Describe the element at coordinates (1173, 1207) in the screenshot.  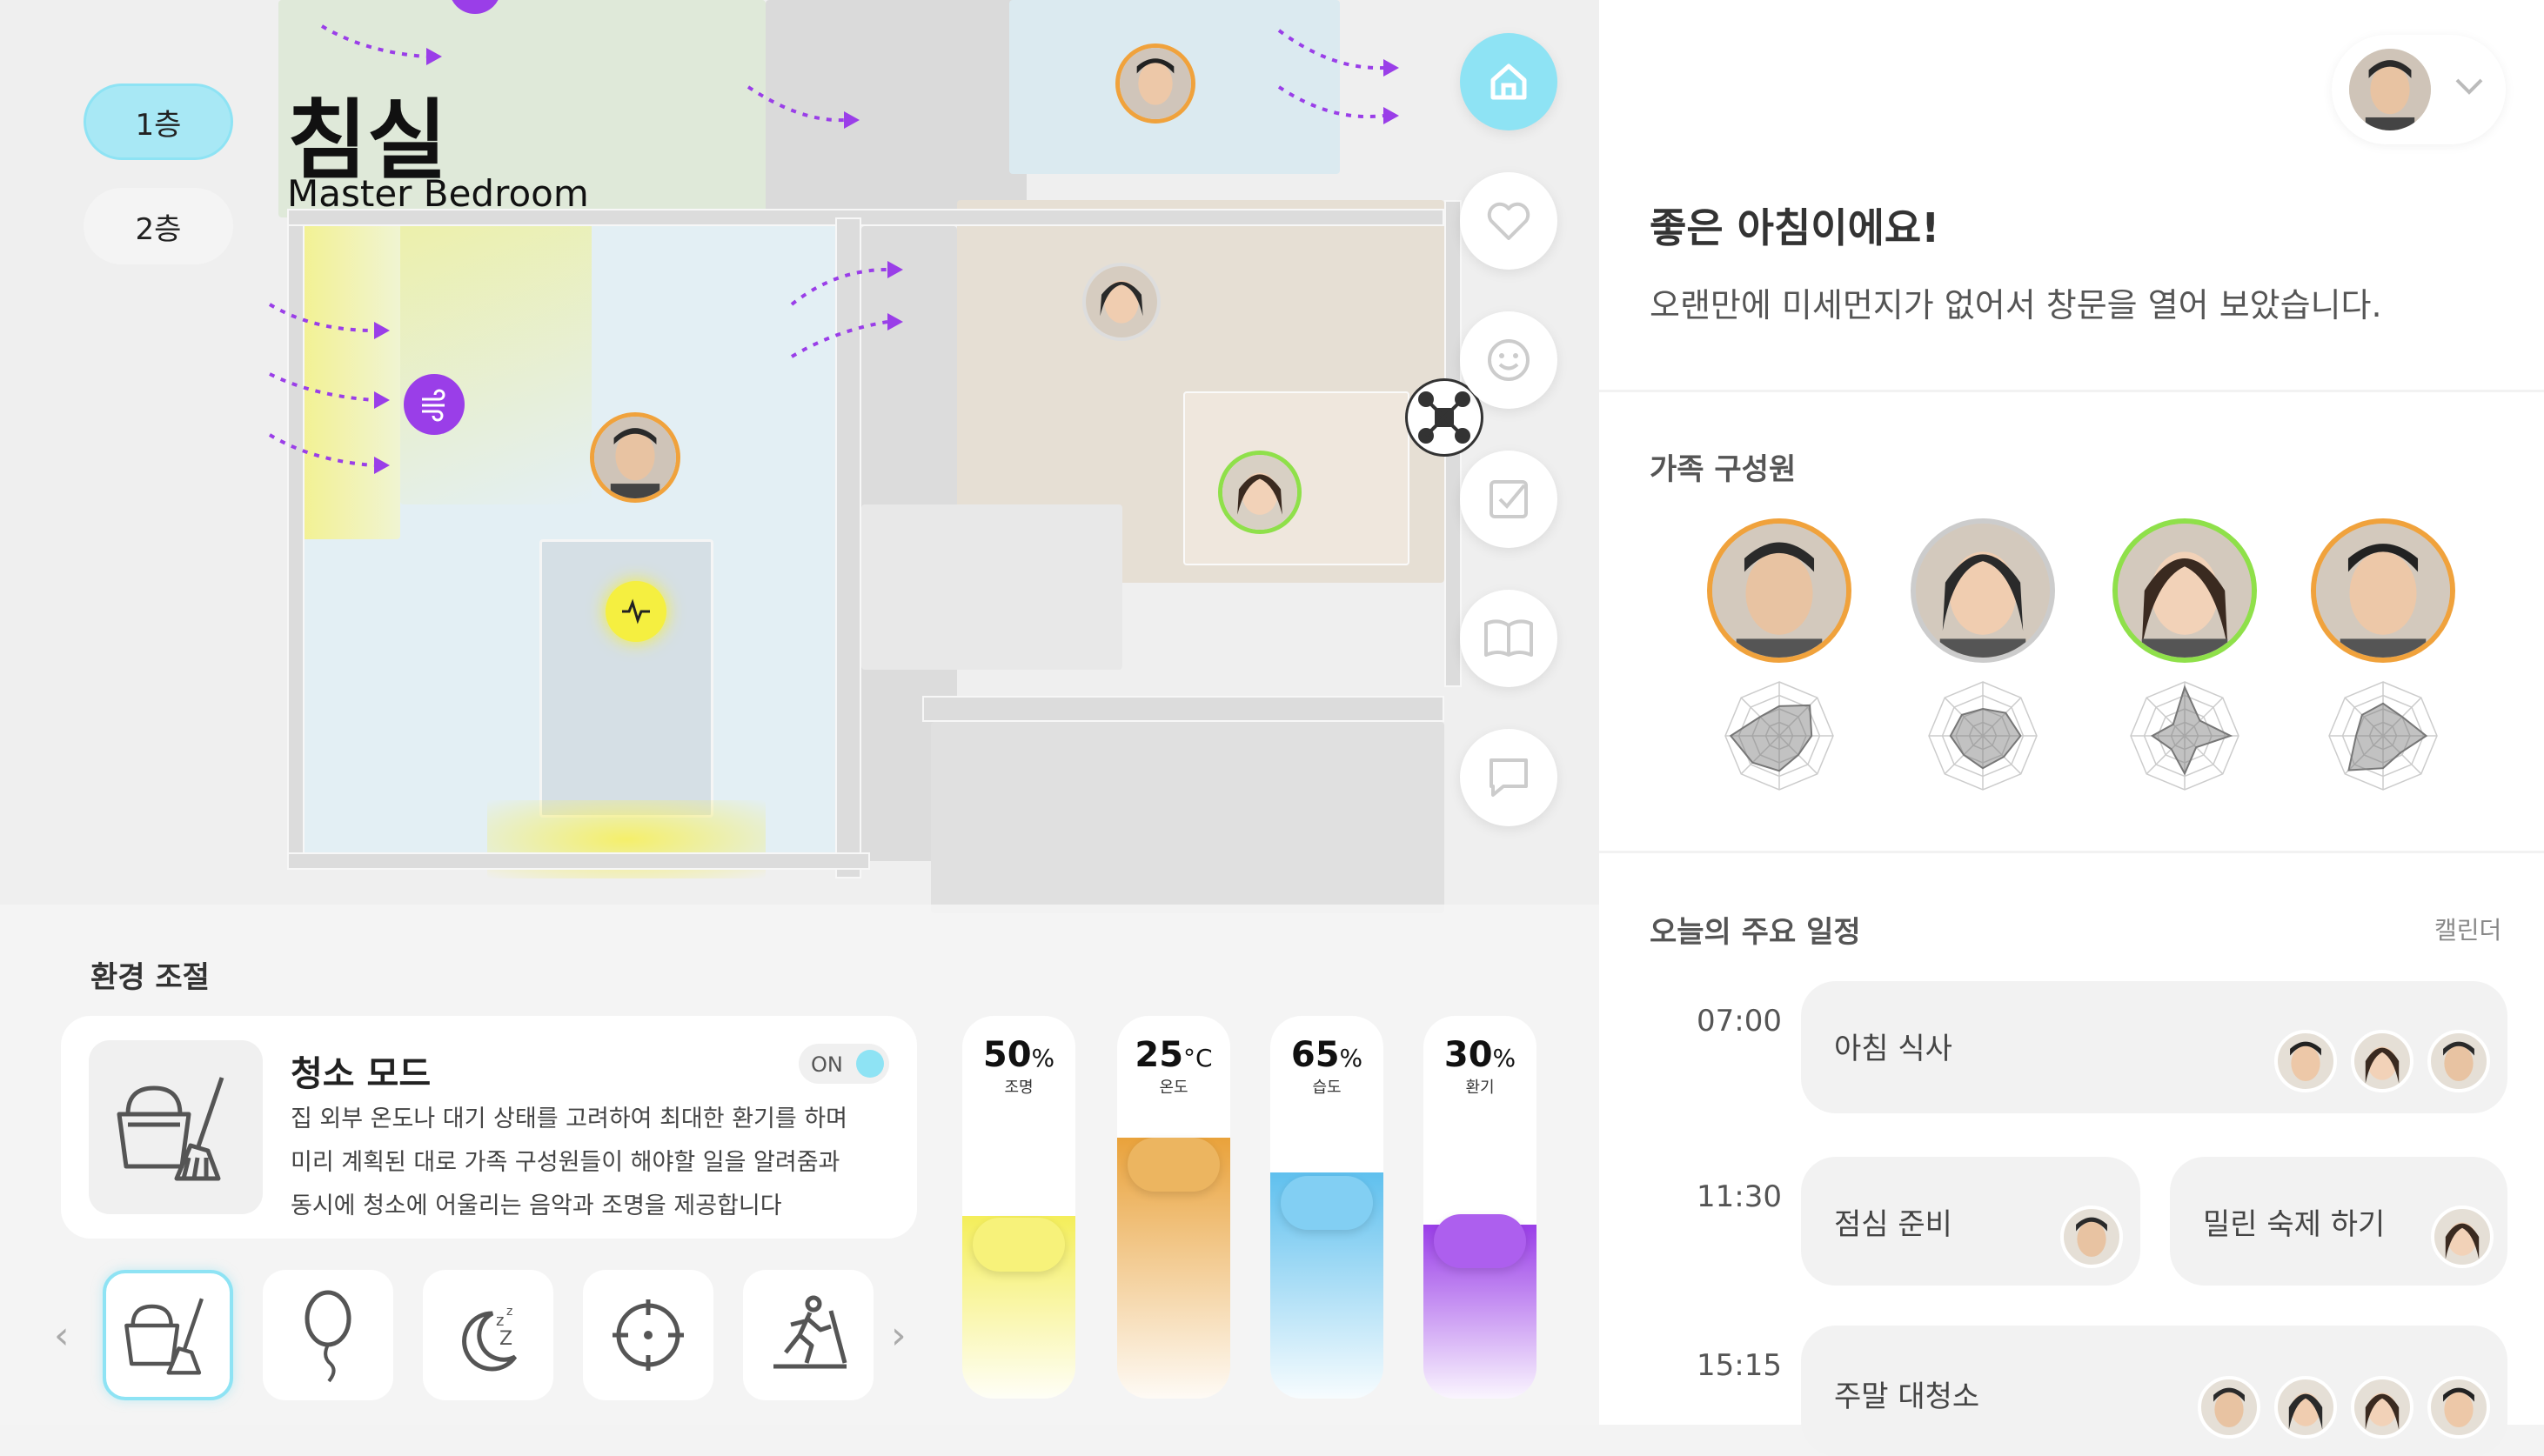
I see `temperature-slider: 25°C 온도` at that location.